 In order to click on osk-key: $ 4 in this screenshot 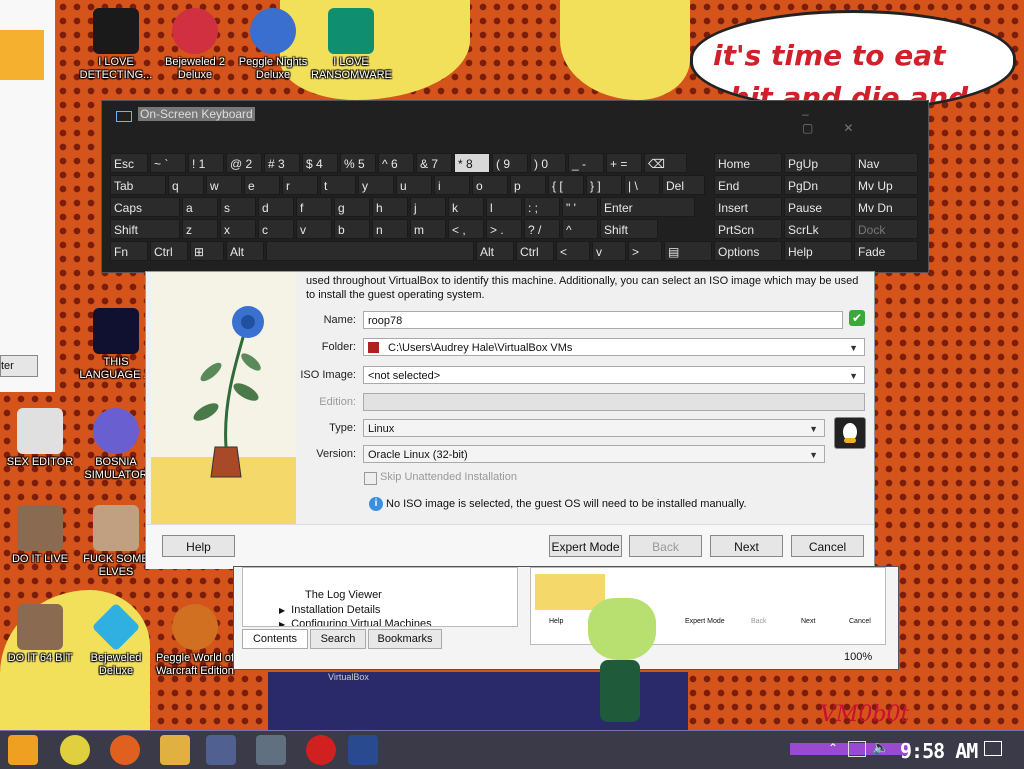, I will do `click(320, 163)`.